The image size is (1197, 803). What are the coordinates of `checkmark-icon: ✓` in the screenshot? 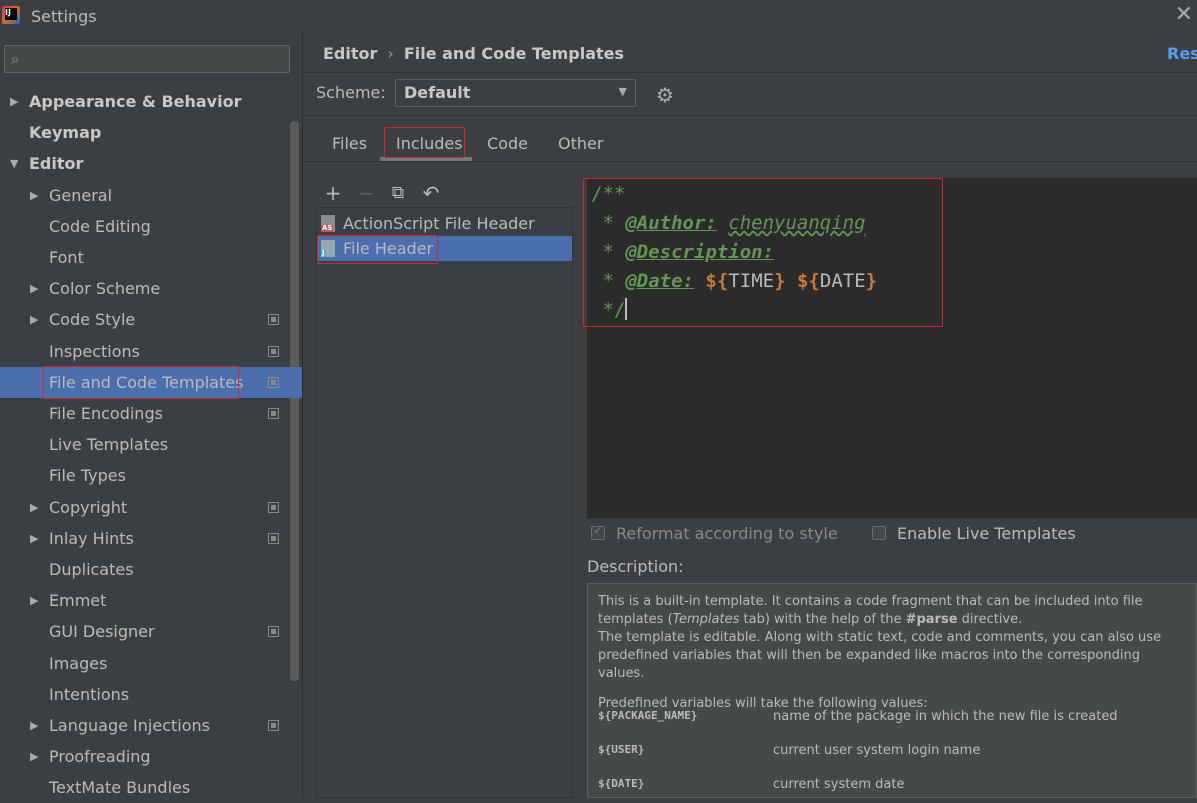 It's located at (598, 530).